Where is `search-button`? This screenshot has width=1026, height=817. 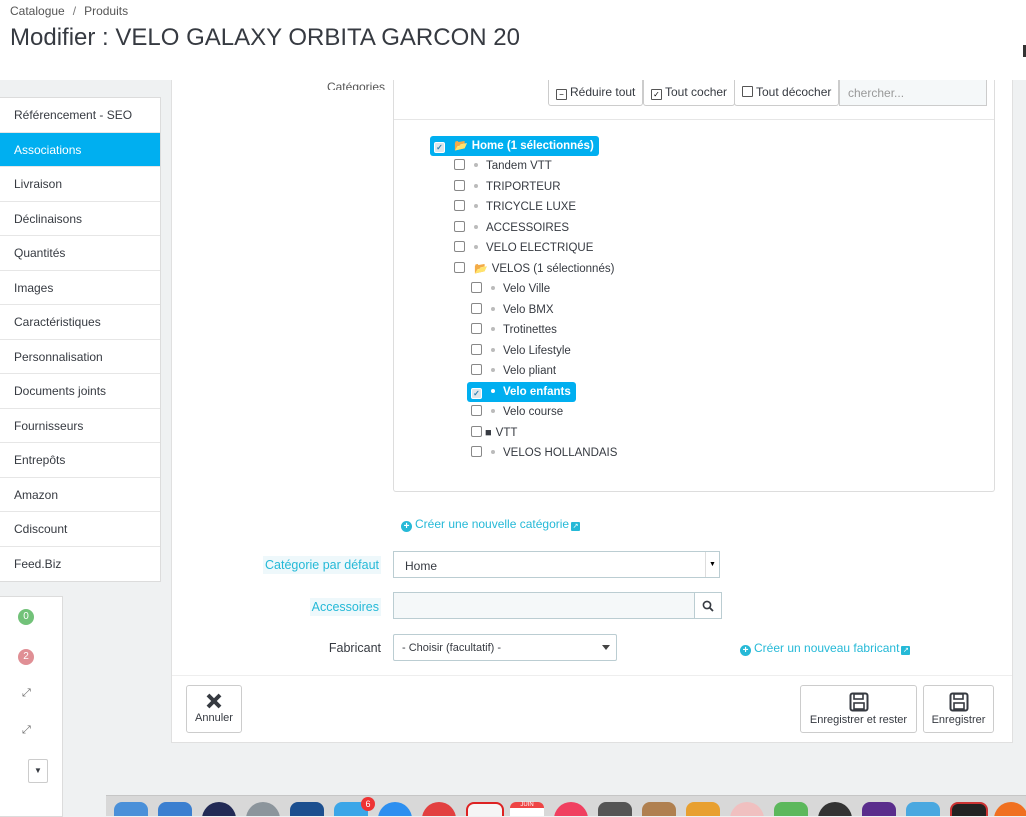 search-button is located at coordinates (708, 605).